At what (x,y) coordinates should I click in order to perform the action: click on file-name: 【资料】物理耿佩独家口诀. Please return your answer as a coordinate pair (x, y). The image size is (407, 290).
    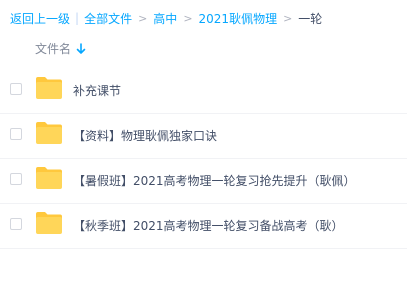
    Looking at the image, I should click on (145, 135).